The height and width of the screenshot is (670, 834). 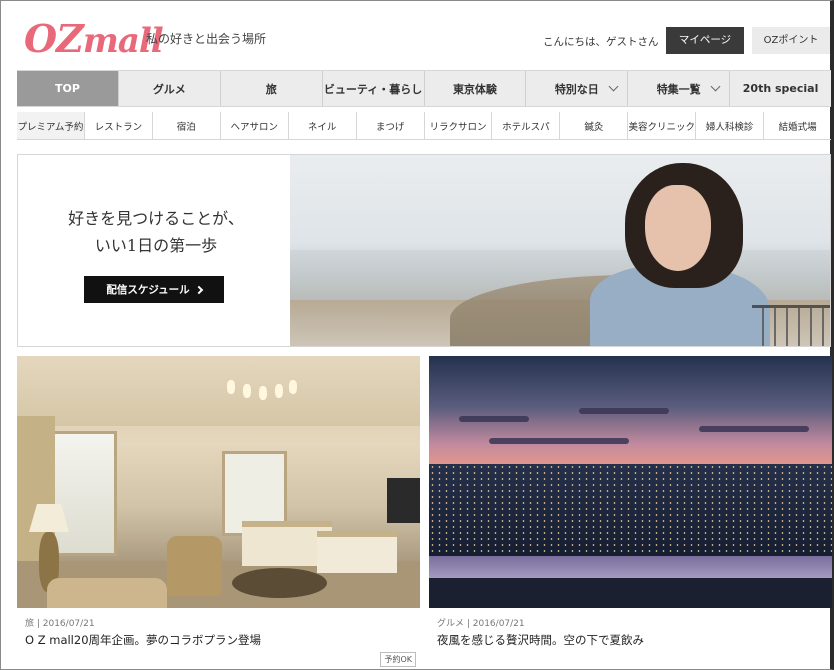 What do you see at coordinates (198, 289) in the screenshot?
I see `chevron-right-icon` at bounding box center [198, 289].